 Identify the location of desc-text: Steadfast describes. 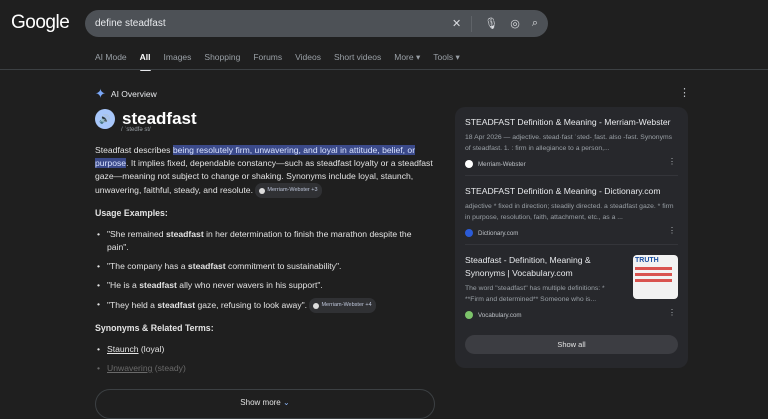
(134, 150).